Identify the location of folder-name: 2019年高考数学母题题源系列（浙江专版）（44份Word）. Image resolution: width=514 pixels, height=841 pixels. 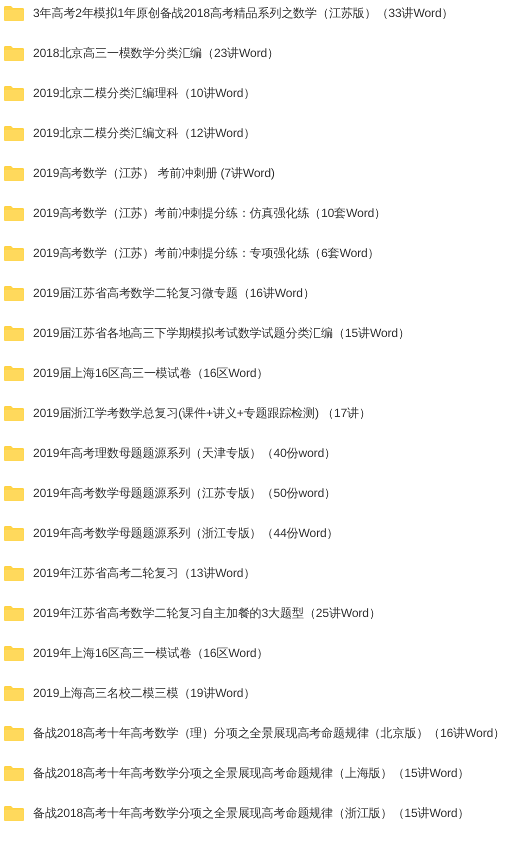
(185, 533).